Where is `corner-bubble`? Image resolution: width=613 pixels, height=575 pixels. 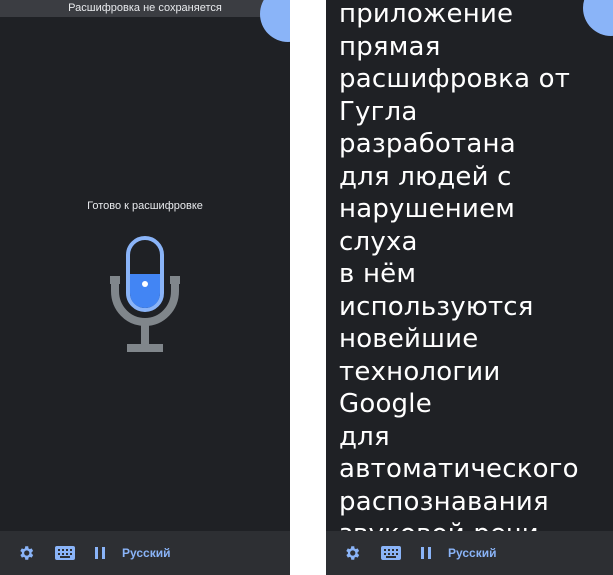 corner-bubble is located at coordinates (275, 21).